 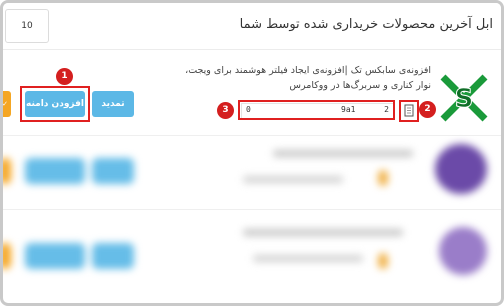 I want to click on step-marker-2: 2, so click(x=427, y=109).